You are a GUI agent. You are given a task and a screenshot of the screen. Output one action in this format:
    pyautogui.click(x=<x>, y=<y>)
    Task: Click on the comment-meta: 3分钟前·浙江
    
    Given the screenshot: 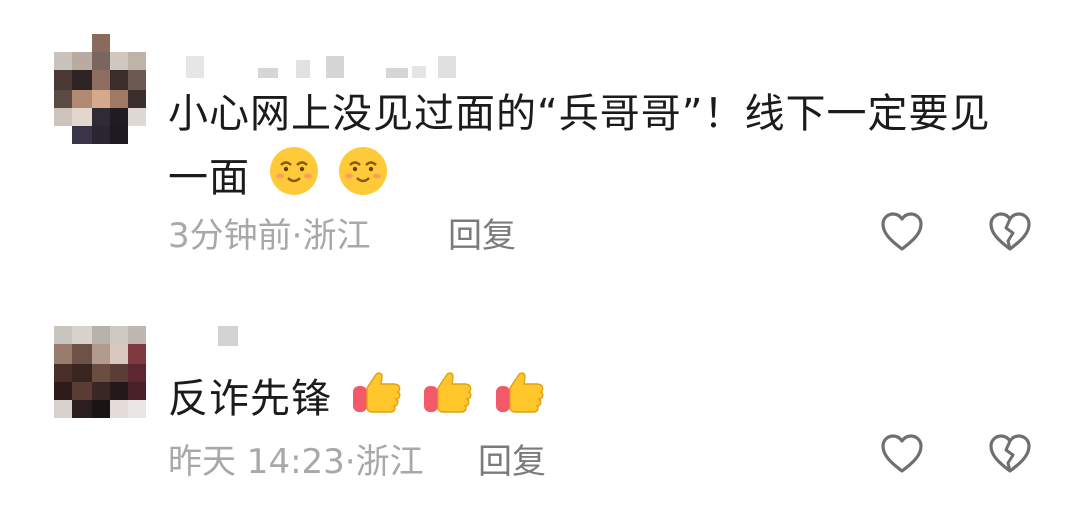 What is the action you would take?
    pyautogui.click(x=269, y=232)
    